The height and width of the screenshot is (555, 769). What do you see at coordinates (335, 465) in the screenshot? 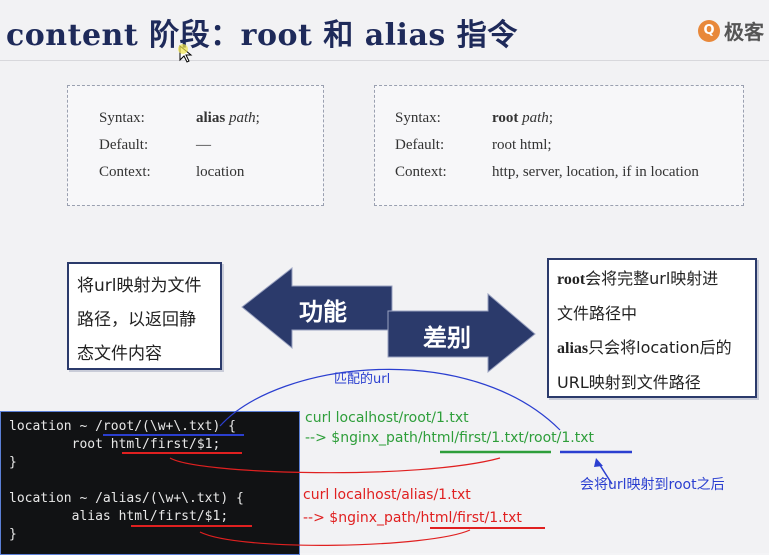
I see `red-curve-root` at bounding box center [335, 465].